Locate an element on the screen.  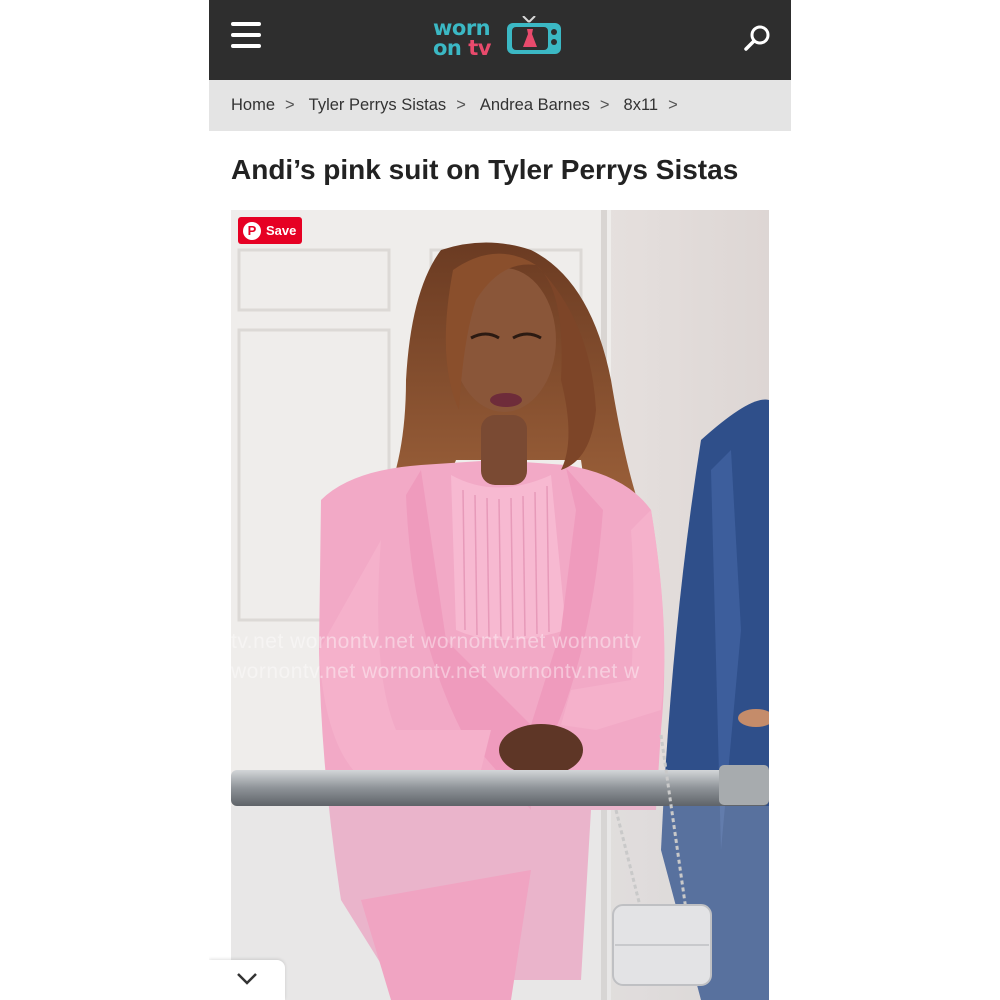
breadcrumb-item-episode: 8x11 is located at coordinates (641, 105).